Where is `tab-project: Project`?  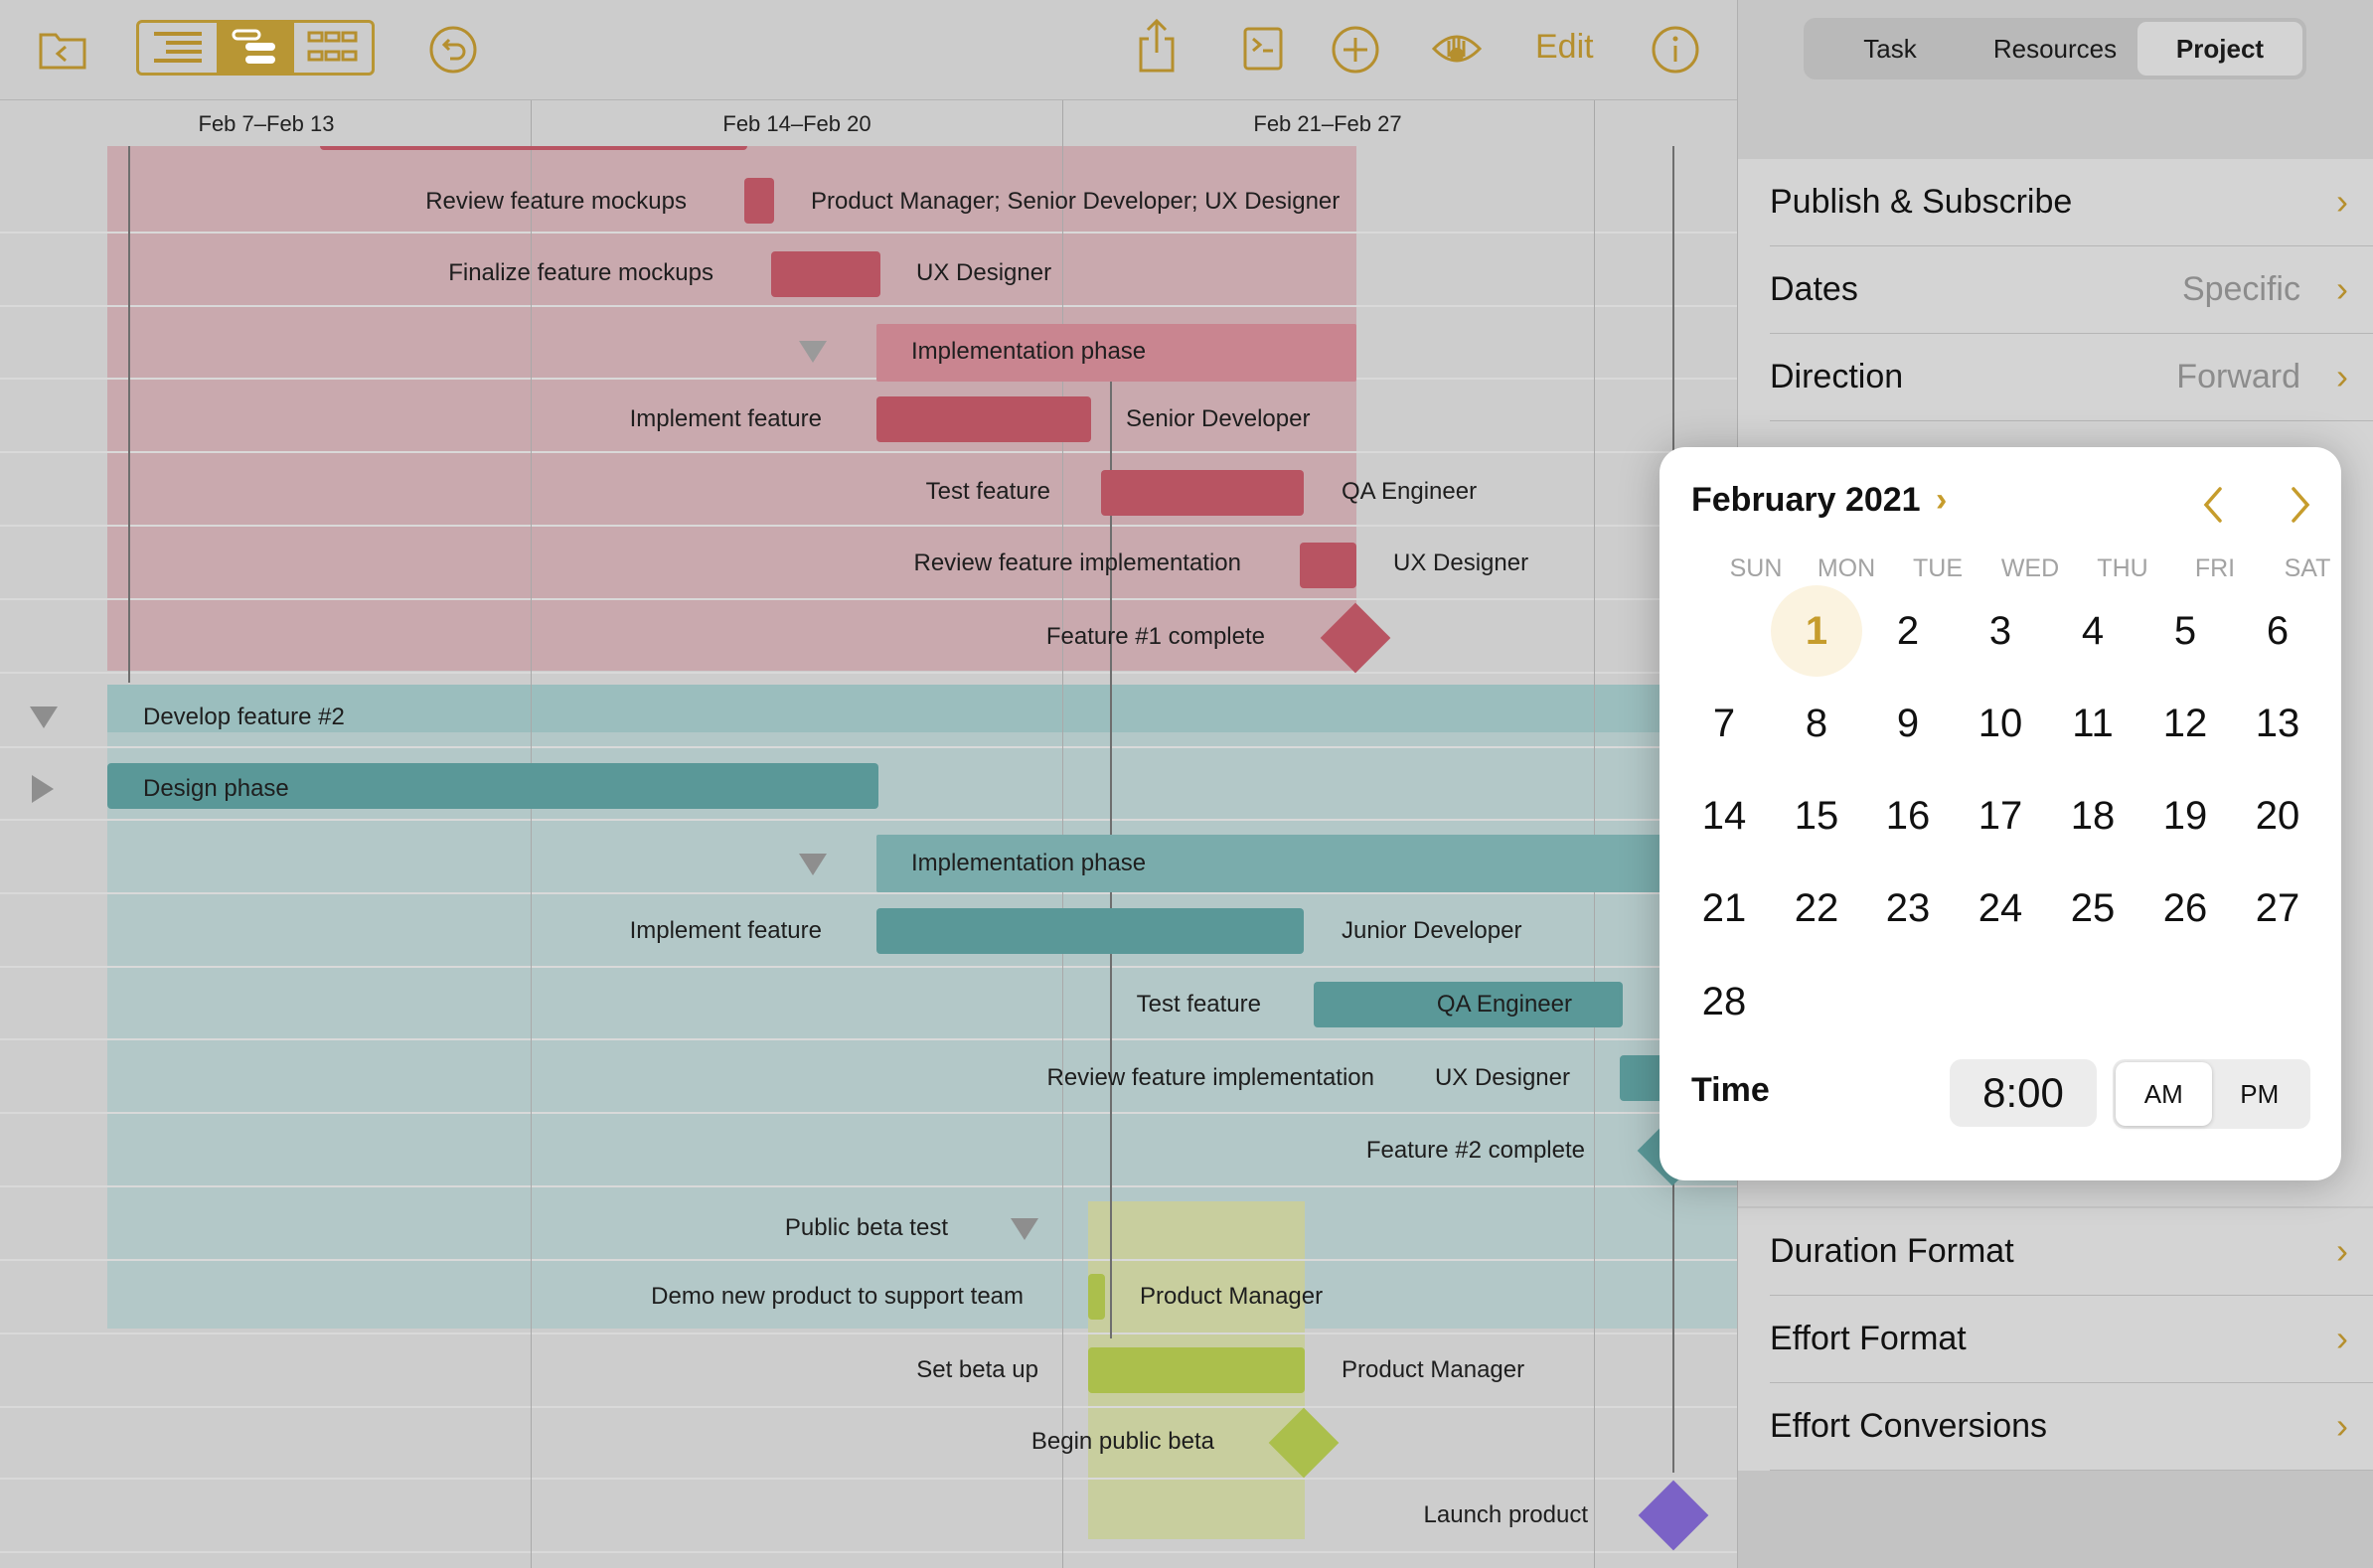 tab-project: Project is located at coordinates (2219, 49).